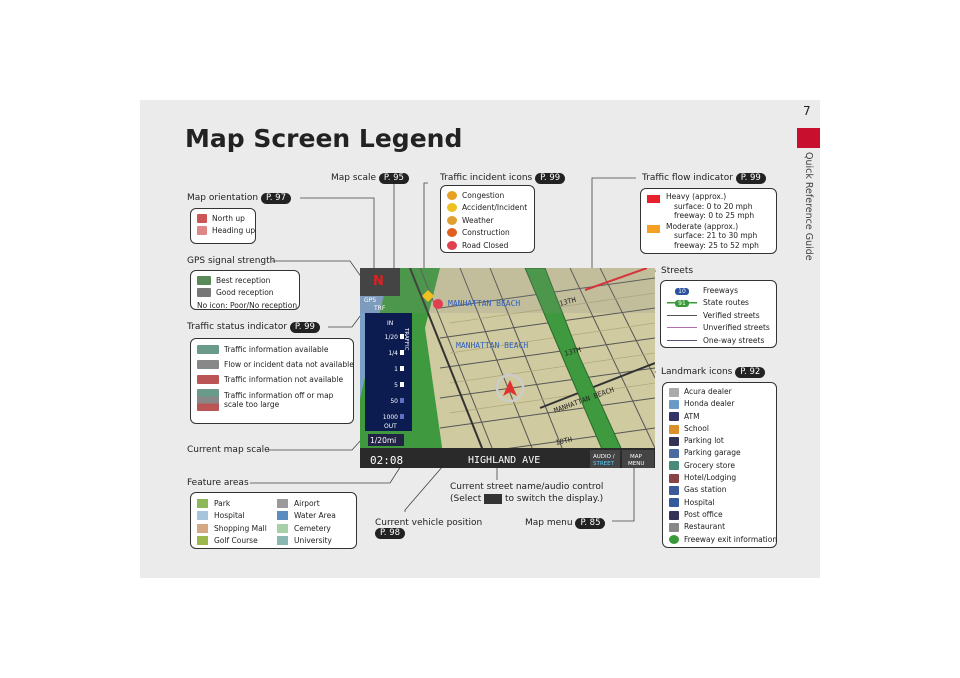 The width and height of the screenshot is (960, 678). Describe the element at coordinates (394, 401) in the screenshot. I see `scale-level: 50` at that location.